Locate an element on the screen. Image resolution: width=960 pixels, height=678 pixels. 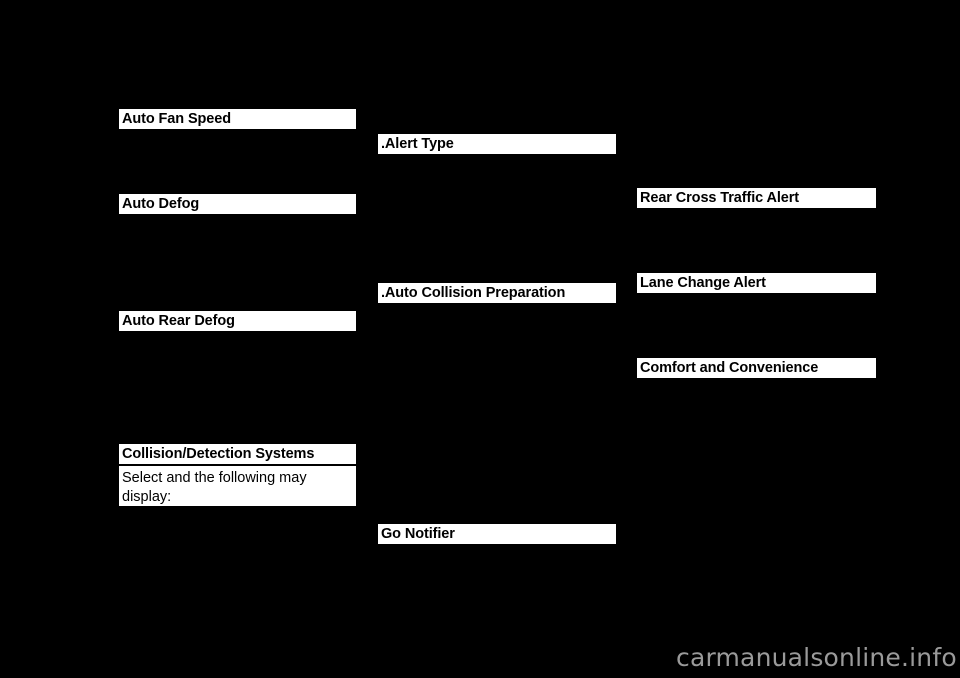
section-heading-comfort-and-convenience: Comfort and Convenience is located at coordinates (756, 368).